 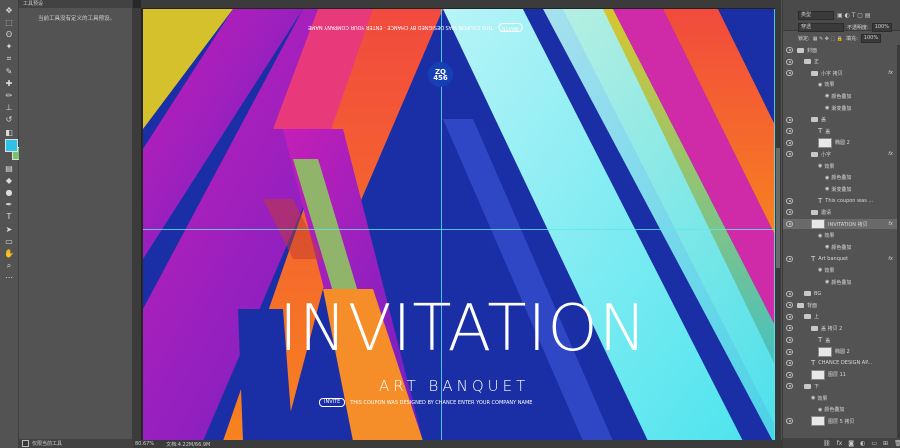 What do you see at coordinates (828, 39) in the screenshot?
I see `lock-icons: ▦ ✎ ✥ ⬚ 🔒` at bounding box center [828, 39].